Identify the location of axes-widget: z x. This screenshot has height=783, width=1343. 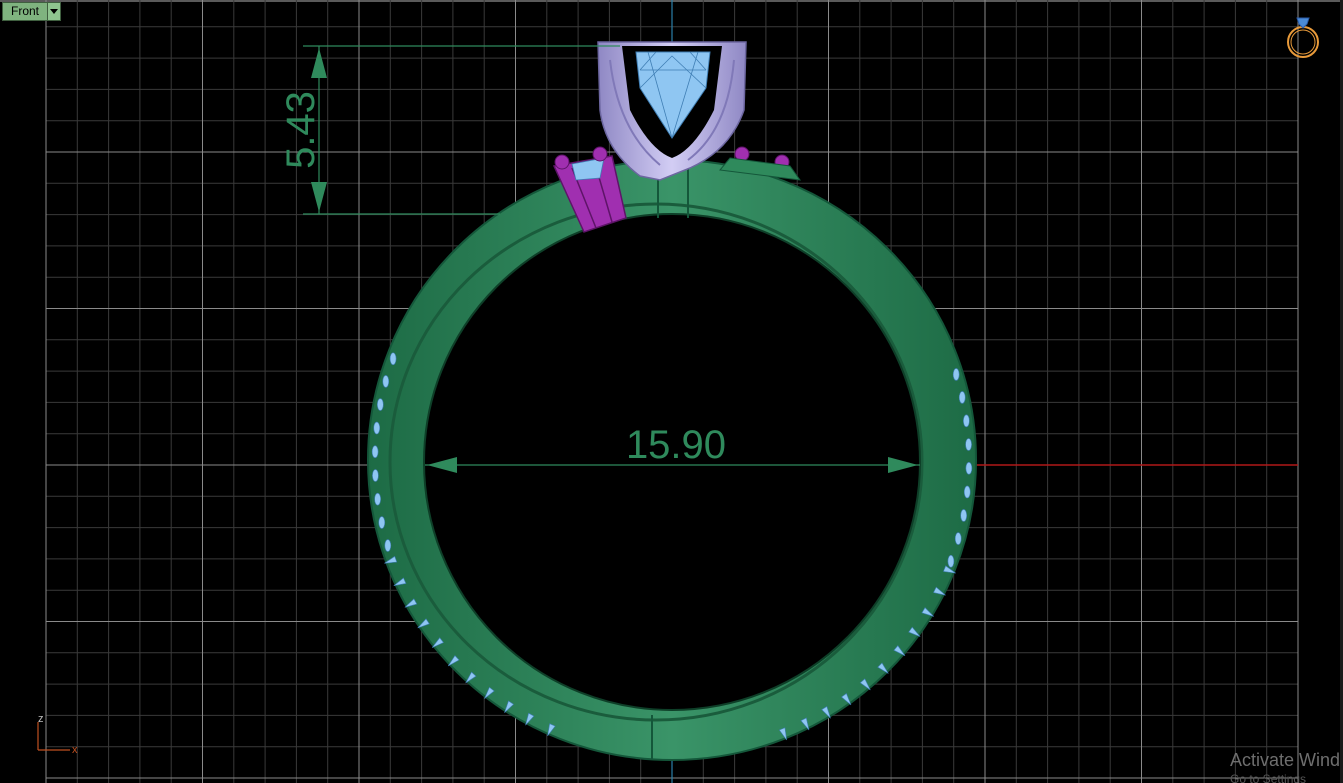
(57, 734).